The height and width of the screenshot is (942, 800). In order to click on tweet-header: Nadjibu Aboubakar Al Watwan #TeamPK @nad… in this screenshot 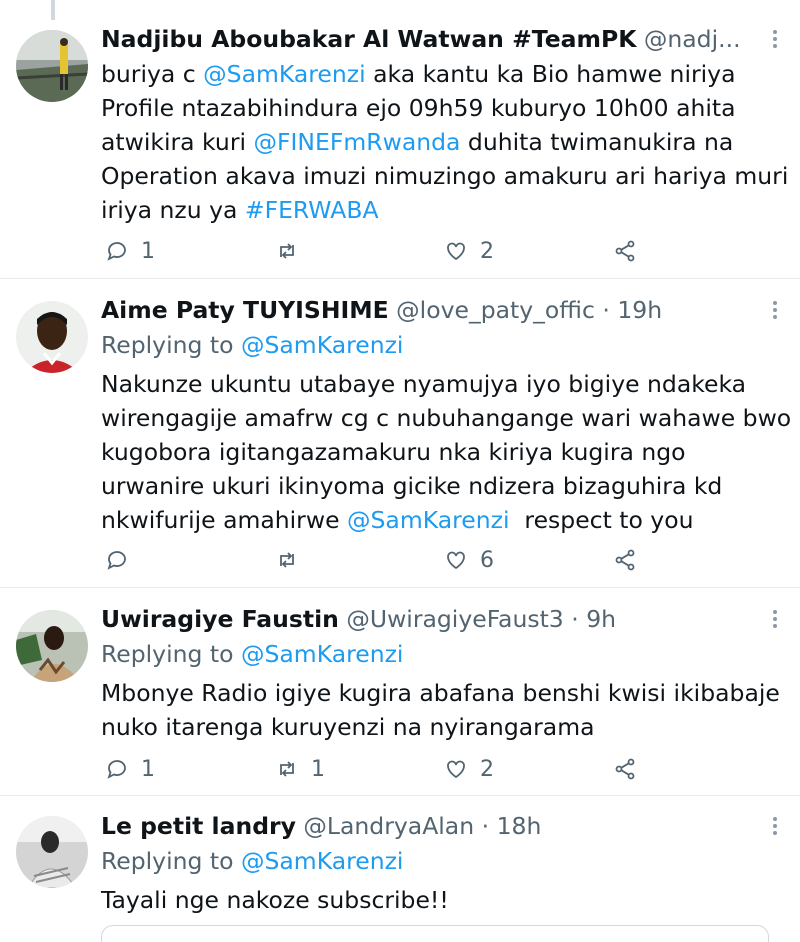, I will do `click(424, 39)`.